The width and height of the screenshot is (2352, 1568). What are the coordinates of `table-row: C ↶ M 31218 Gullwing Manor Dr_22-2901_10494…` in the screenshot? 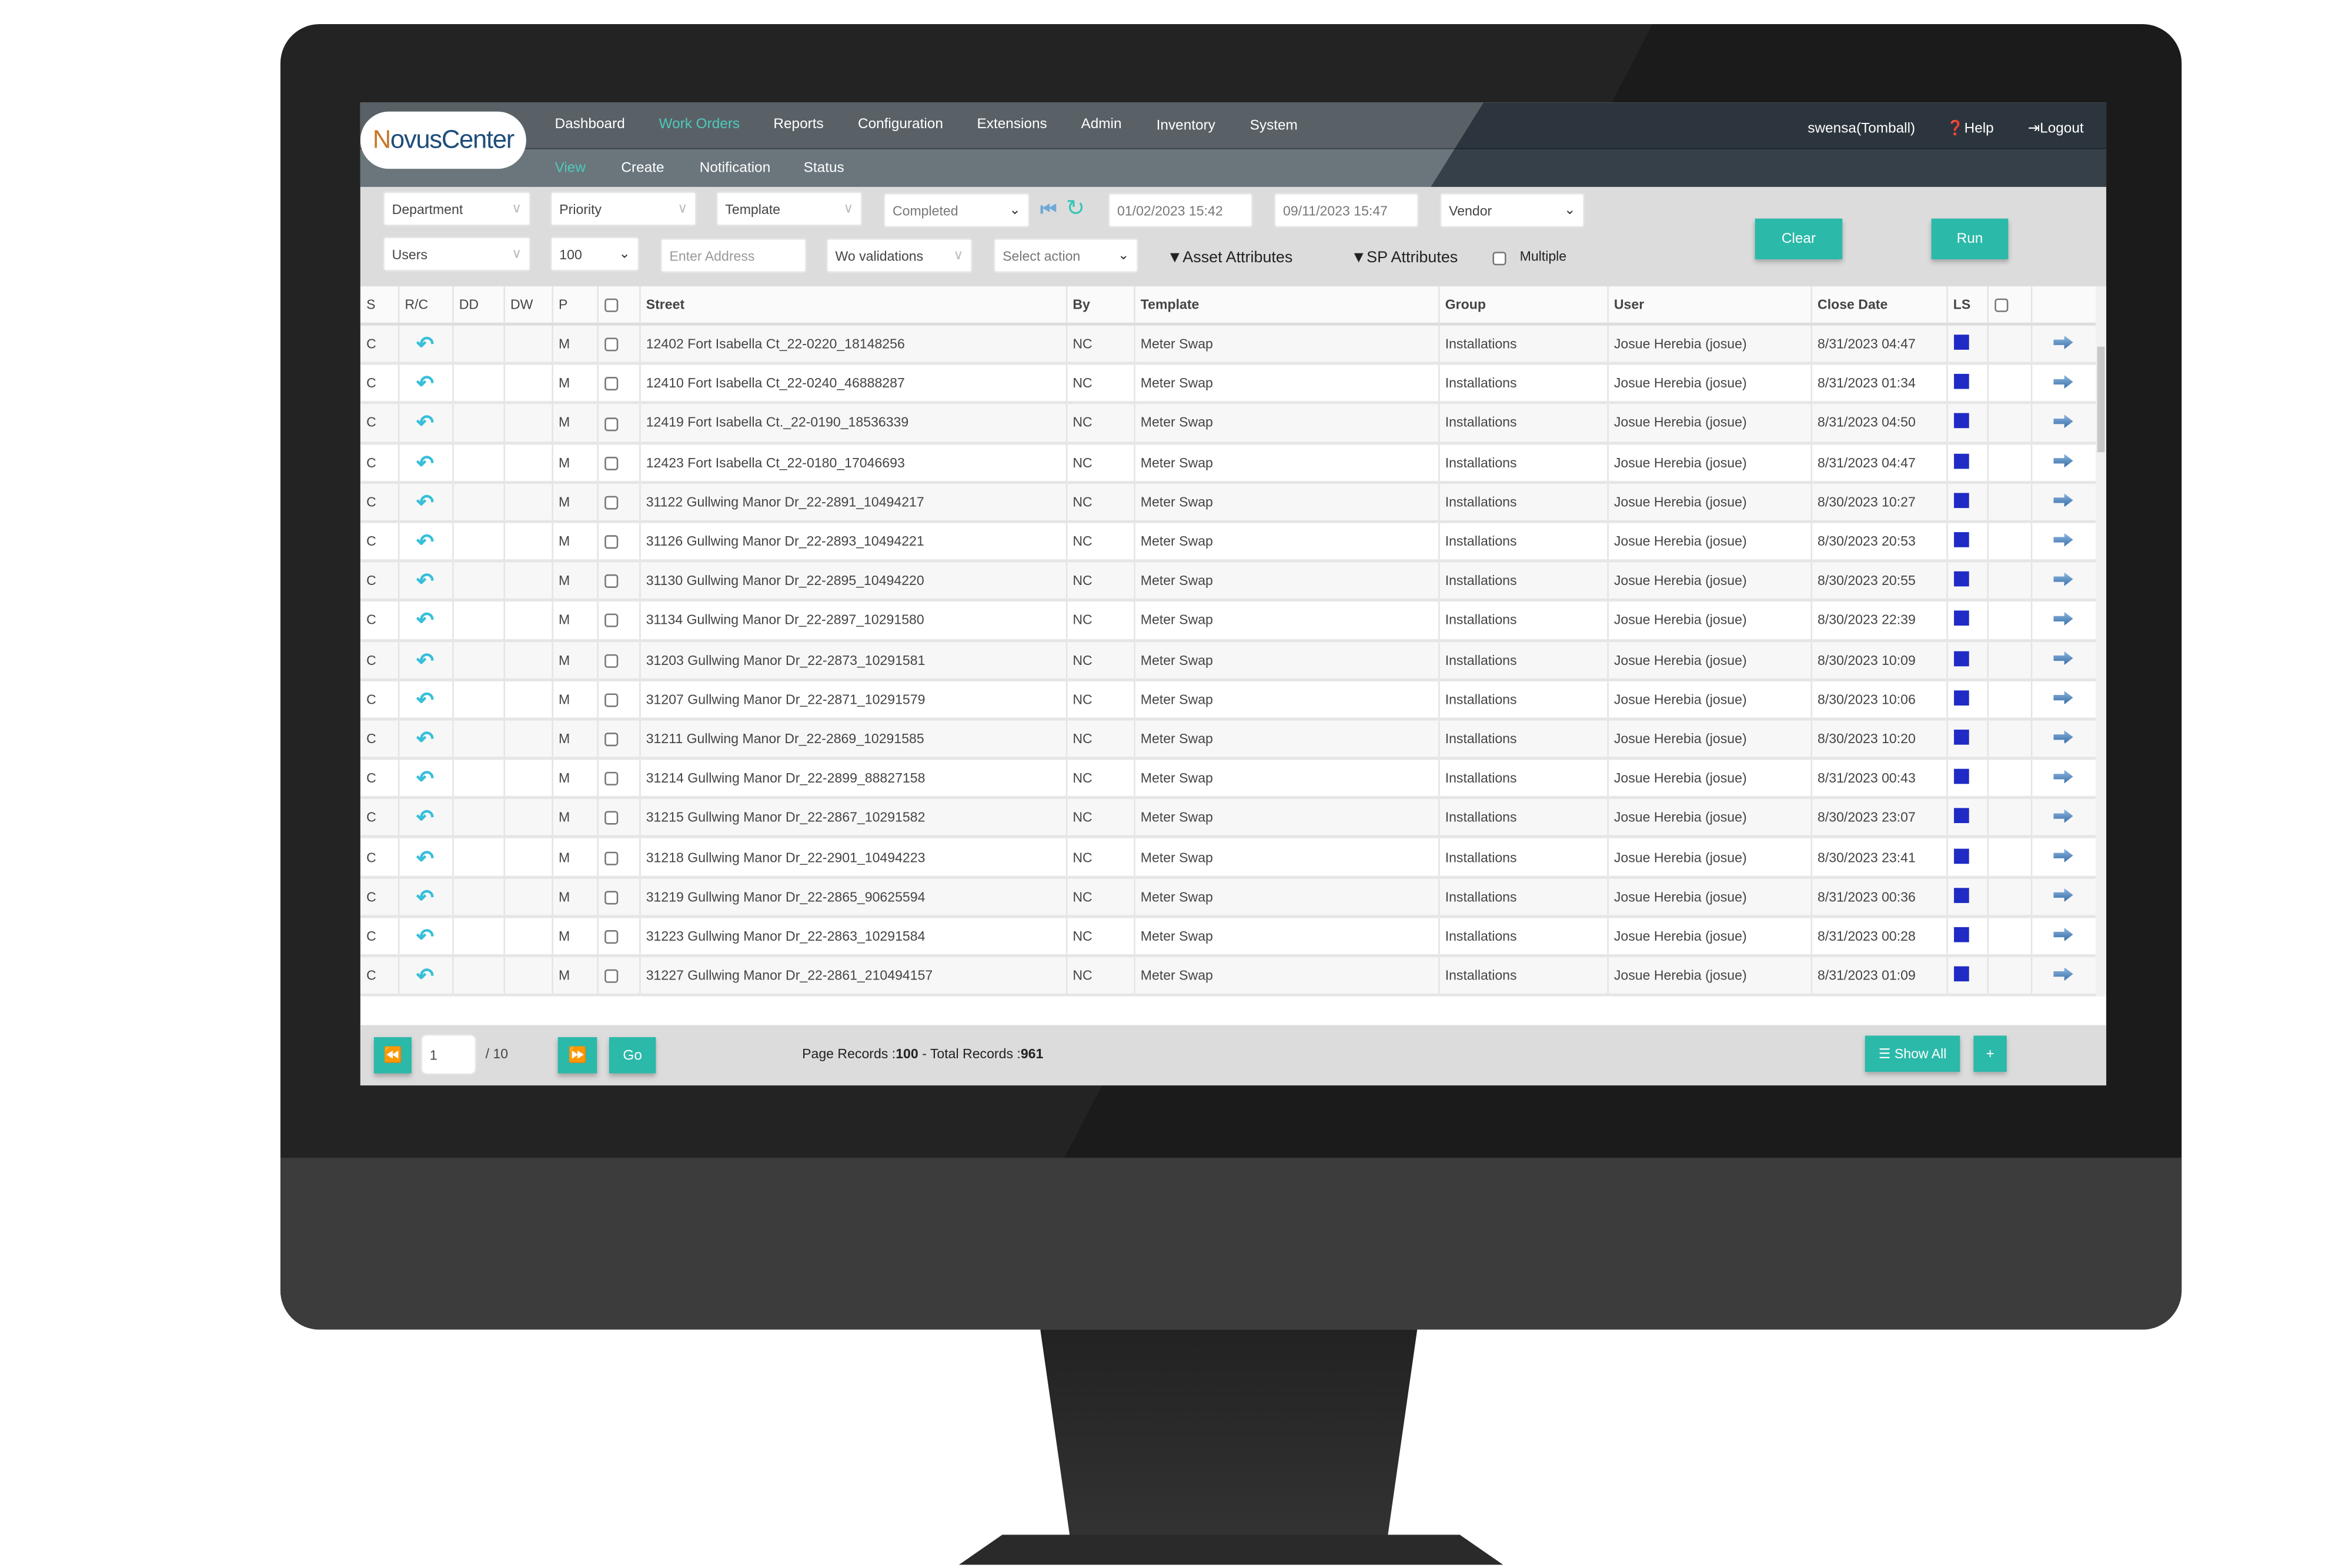 It's located at (1228, 857).